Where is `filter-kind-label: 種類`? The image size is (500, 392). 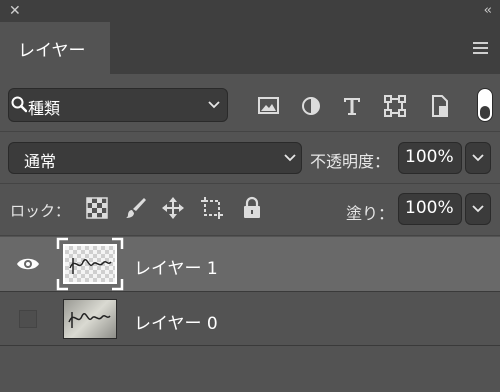 filter-kind-label: 種類 is located at coordinates (44, 108).